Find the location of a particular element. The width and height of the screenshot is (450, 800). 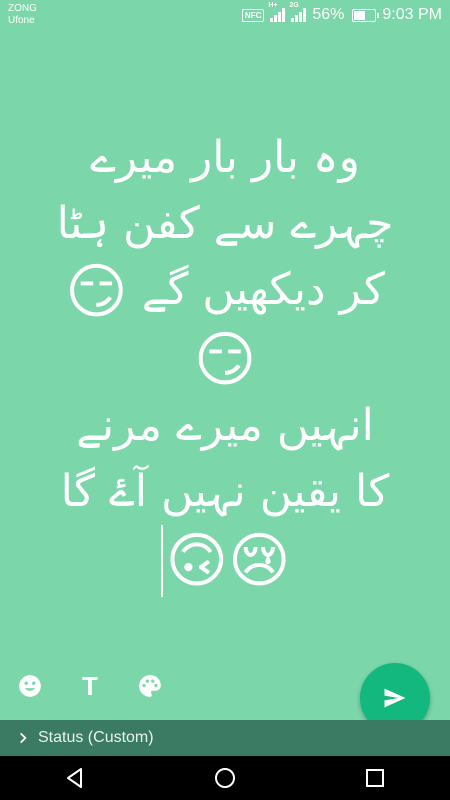

audience-label: Status (Custom) is located at coordinates (96, 737).